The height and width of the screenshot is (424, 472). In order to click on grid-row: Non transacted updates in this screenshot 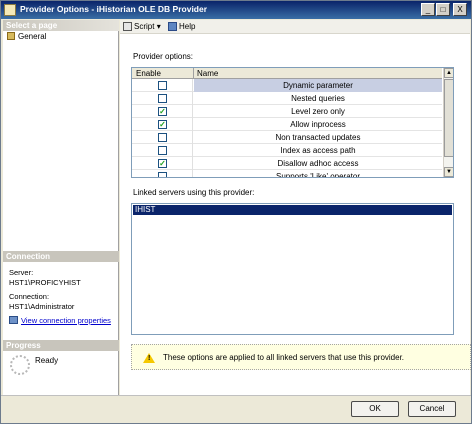, I will do `click(287, 137)`.